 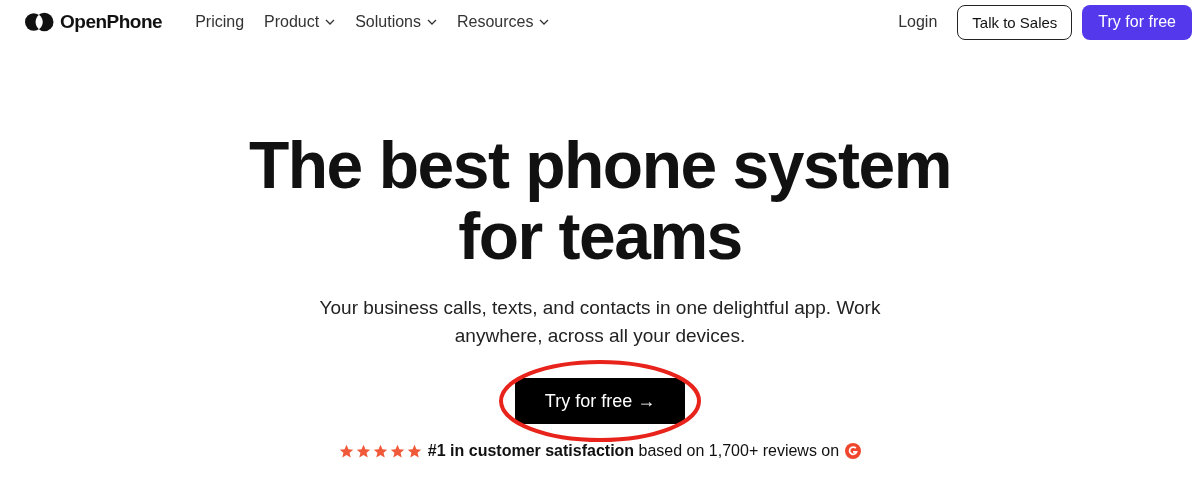 I want to click on nav-link: Pricing, so click(x=220, y=22).